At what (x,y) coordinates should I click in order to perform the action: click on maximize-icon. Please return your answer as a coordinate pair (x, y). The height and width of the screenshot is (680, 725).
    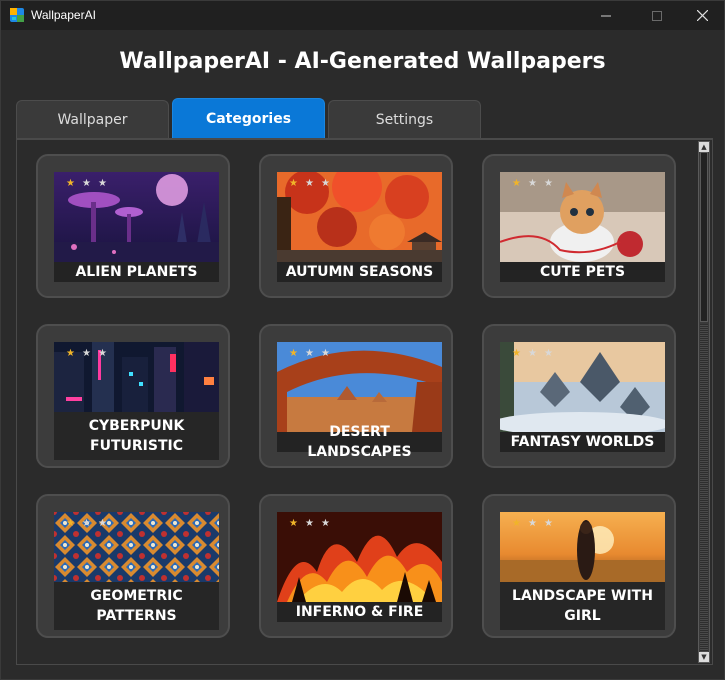
    Looking at the image, I should click on (657, 15).